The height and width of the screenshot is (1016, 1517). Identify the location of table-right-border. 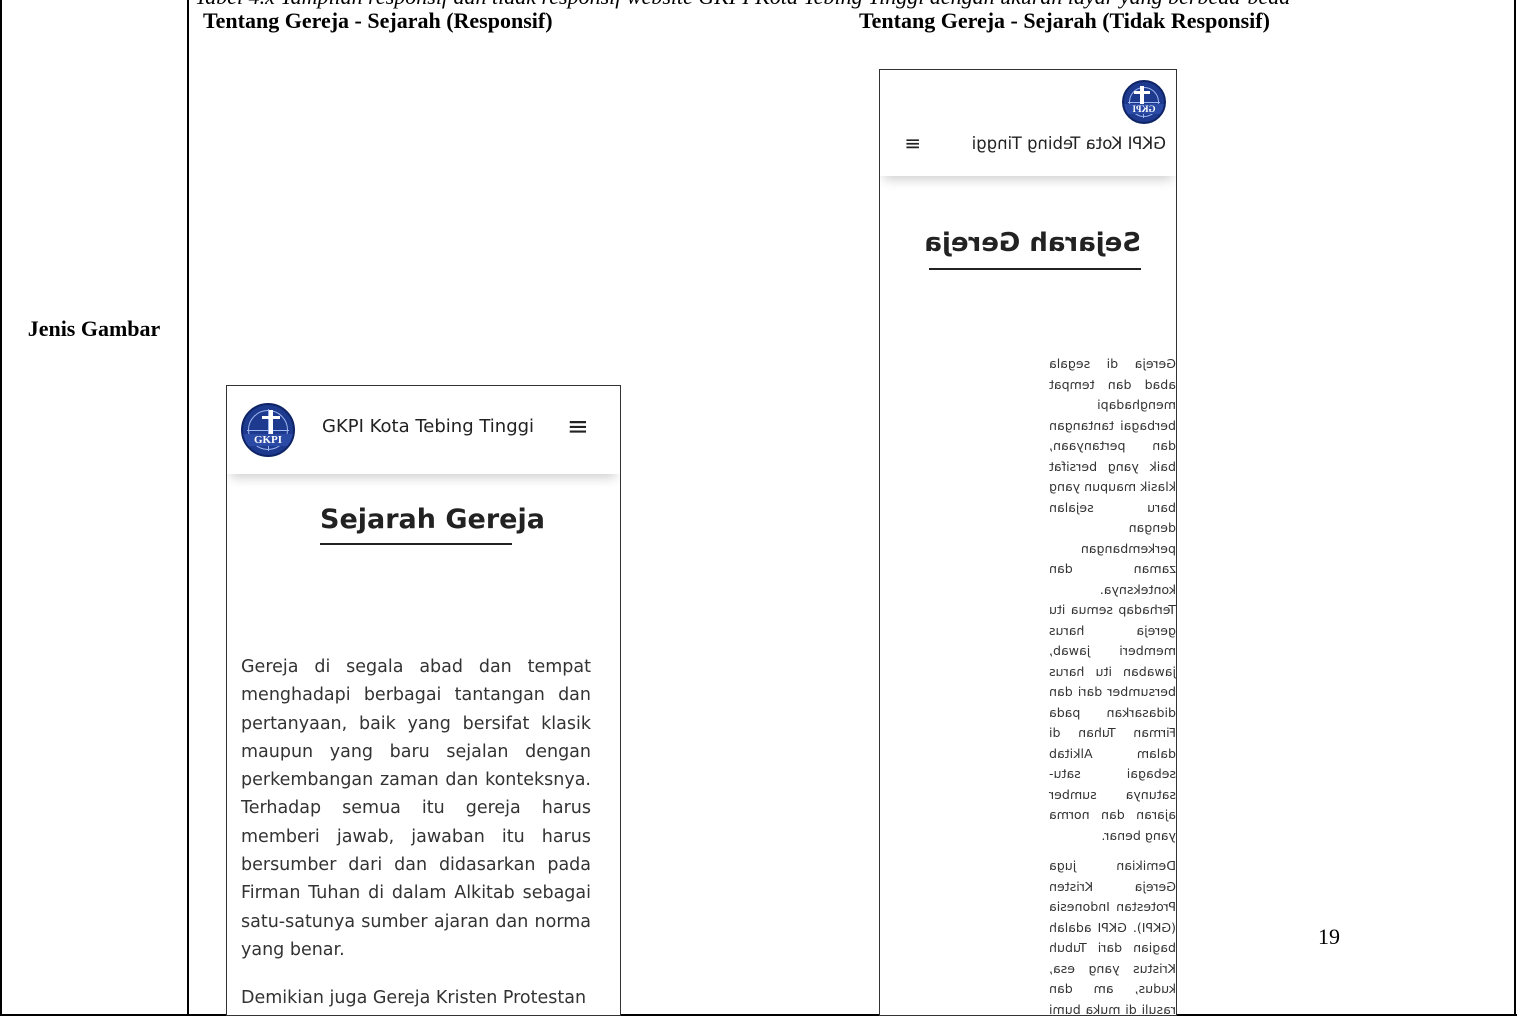
(1515, 508).